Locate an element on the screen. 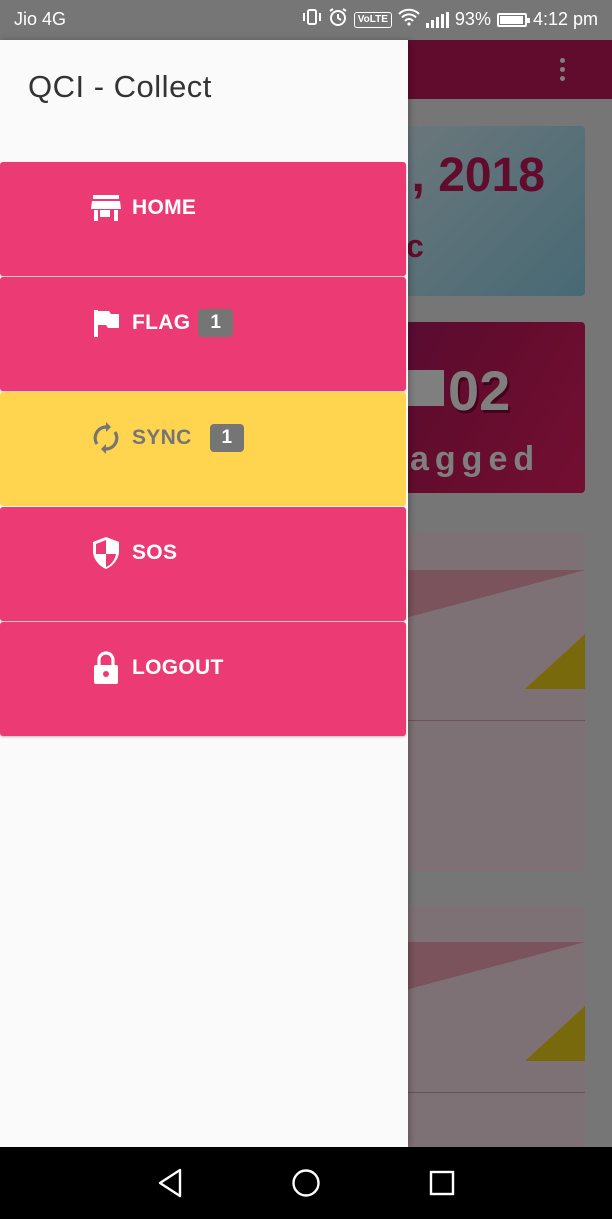  volte-badge: VoLTE is located at coordinates (372, 19).